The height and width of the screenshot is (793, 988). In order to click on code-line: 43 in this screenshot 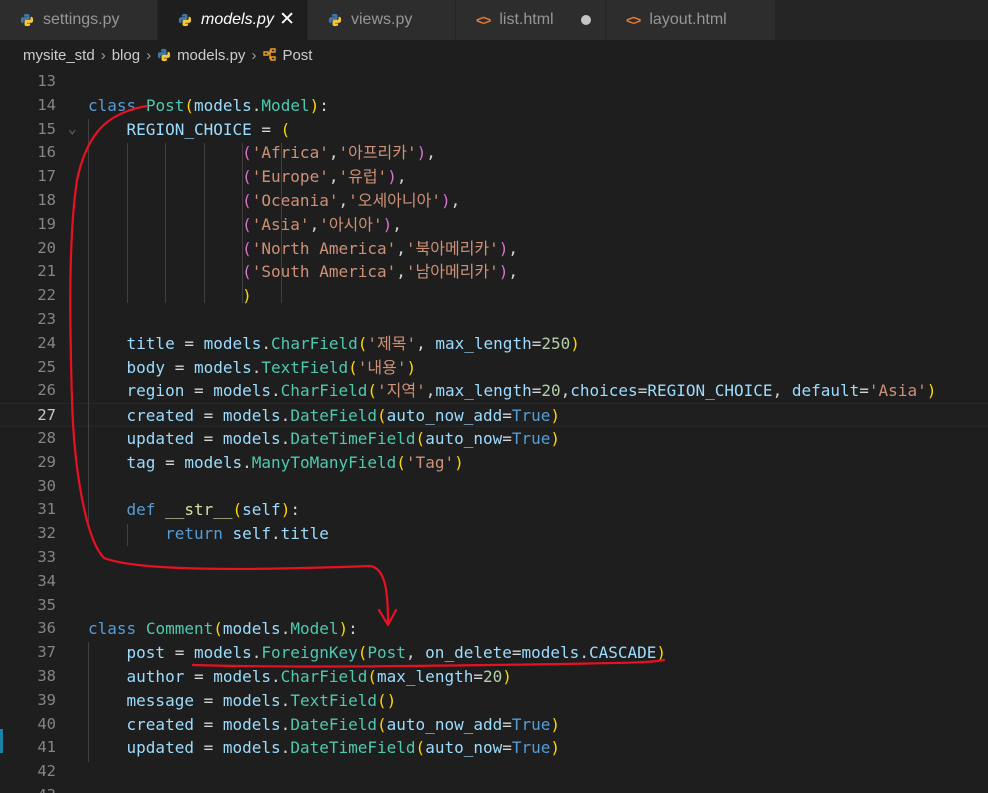, I will do `click(494, 788)`.